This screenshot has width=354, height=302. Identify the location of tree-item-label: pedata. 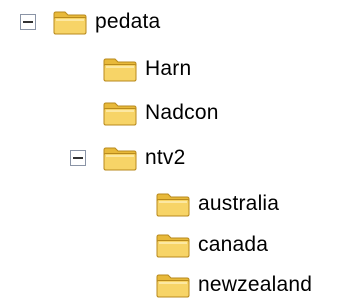
(128, 21).